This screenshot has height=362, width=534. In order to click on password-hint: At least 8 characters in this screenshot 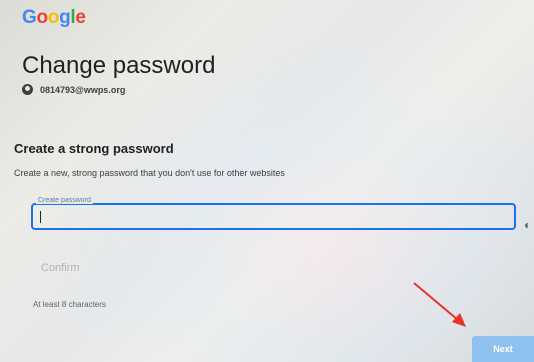, I will do `click(69, 304)`.